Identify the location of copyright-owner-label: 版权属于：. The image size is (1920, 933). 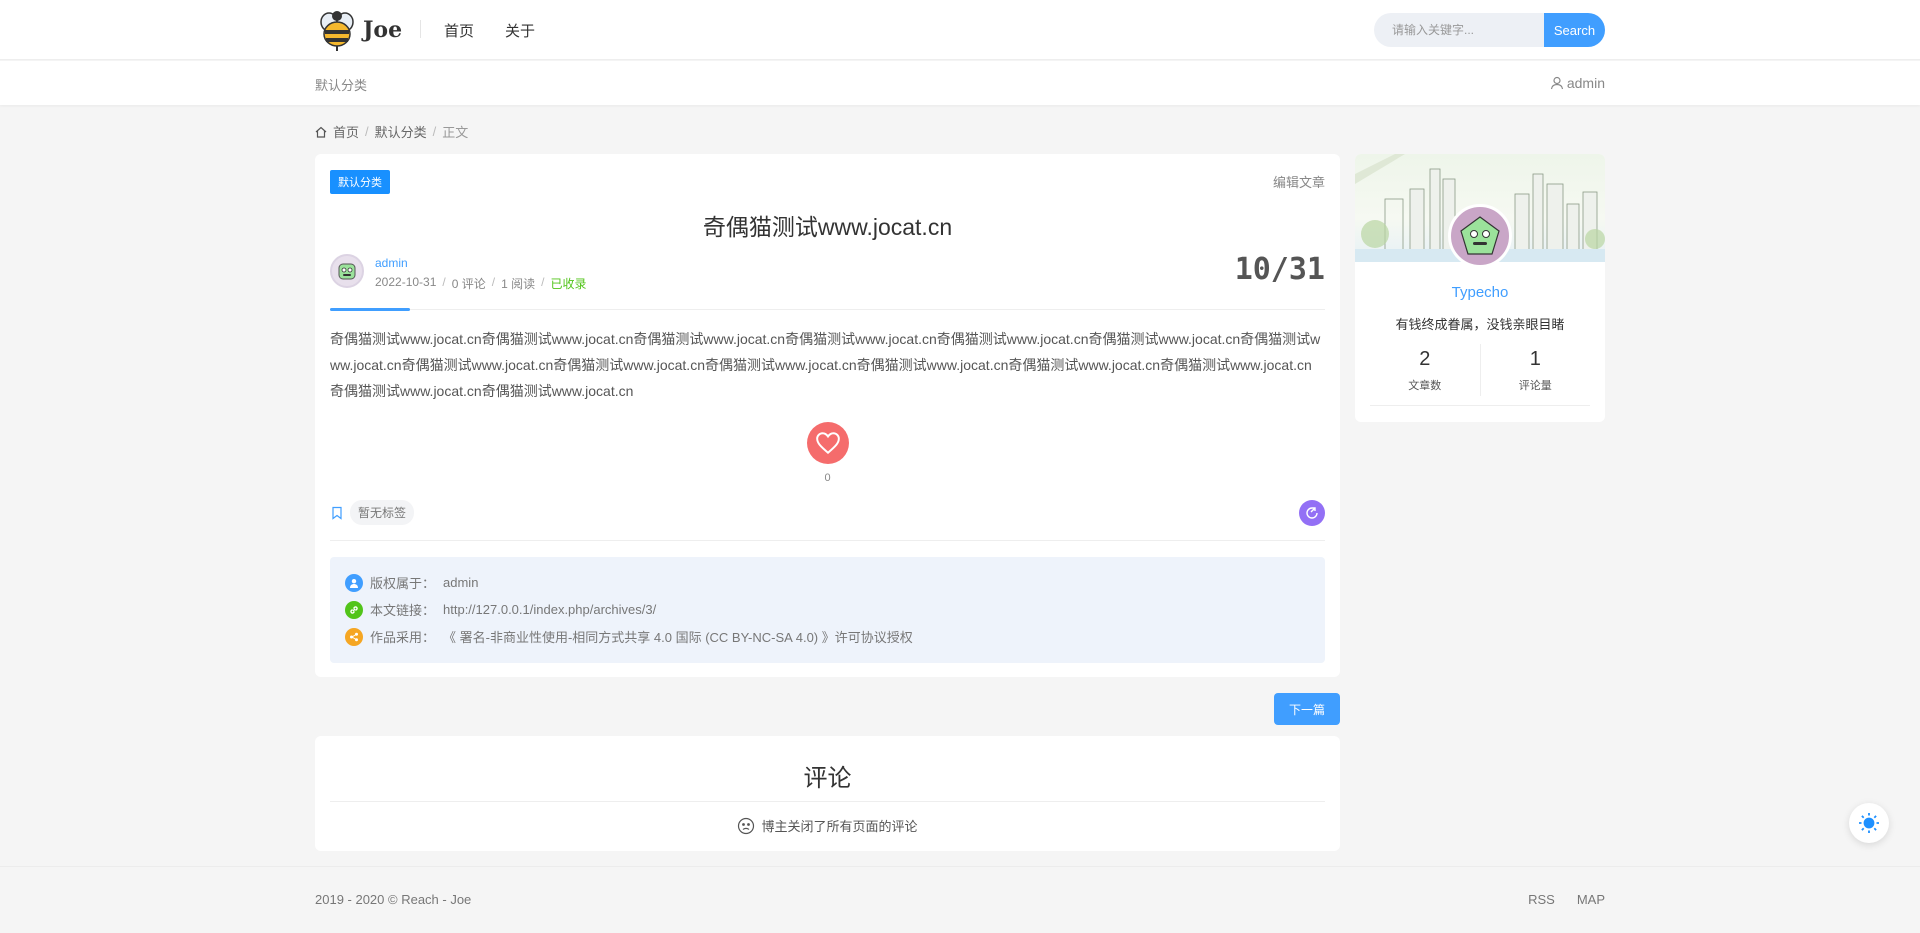
(403, 583).